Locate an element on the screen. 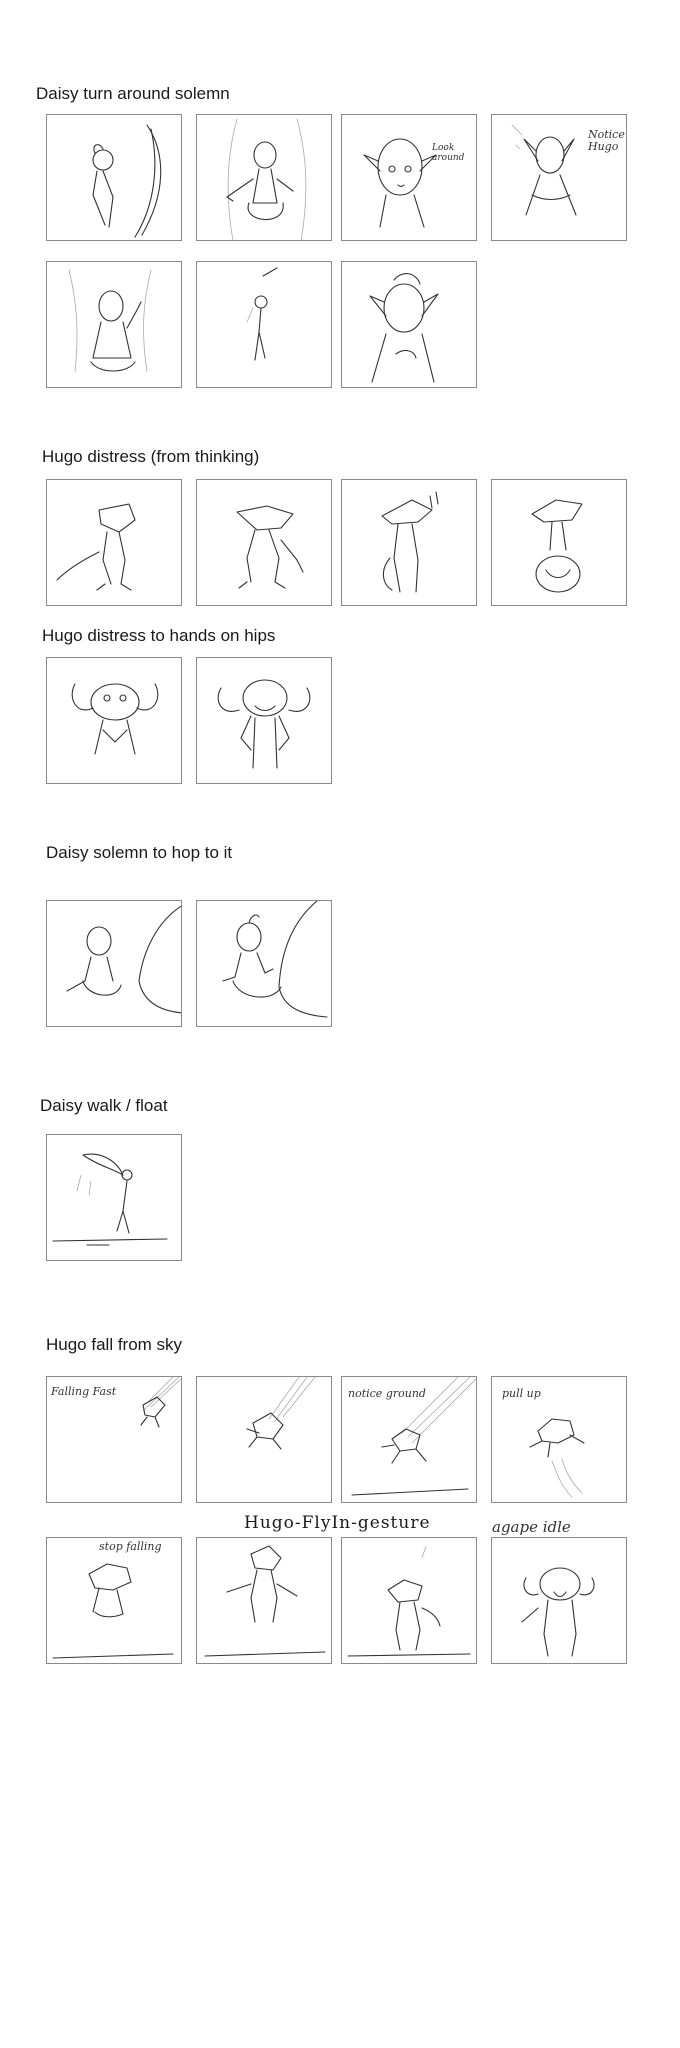 The height and width of the screenshot is (2048, 680). section-title-daisy-hop: Daisy solemn to hop to it is located at coordinates (139, 852).